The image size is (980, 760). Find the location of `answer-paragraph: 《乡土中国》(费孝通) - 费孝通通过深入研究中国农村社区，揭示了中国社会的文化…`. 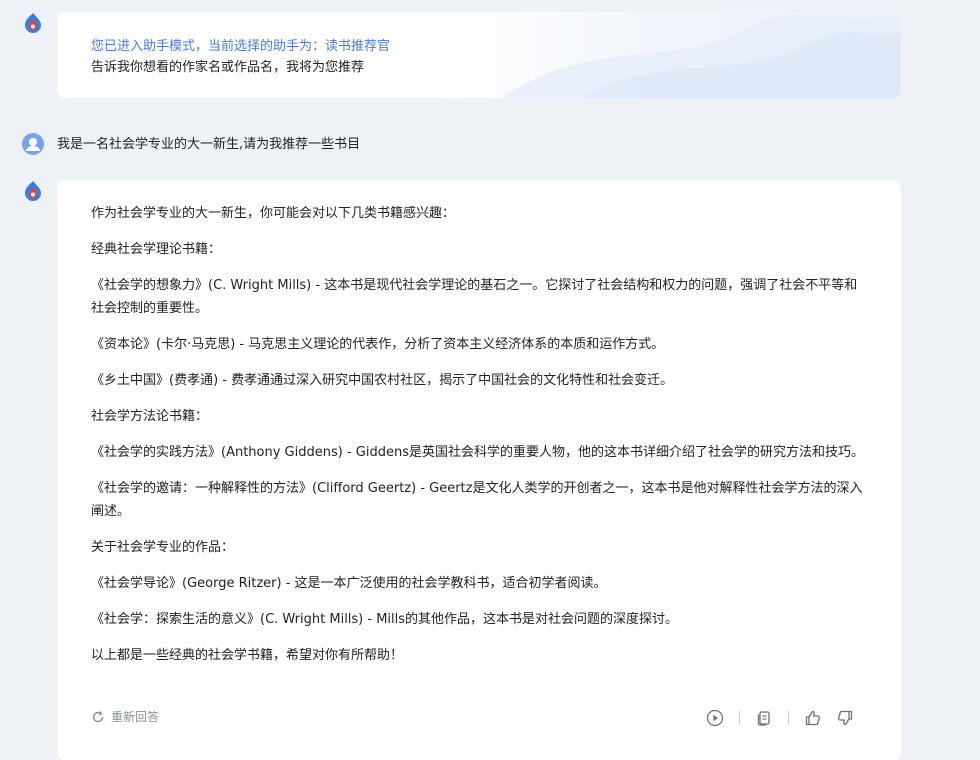

answer-paragraph: 《乡土中国》(费孝通) - 费孝通通过深入研究中国农村社区，揭示了中国社会的文化… is located at coordinates (382, 380).